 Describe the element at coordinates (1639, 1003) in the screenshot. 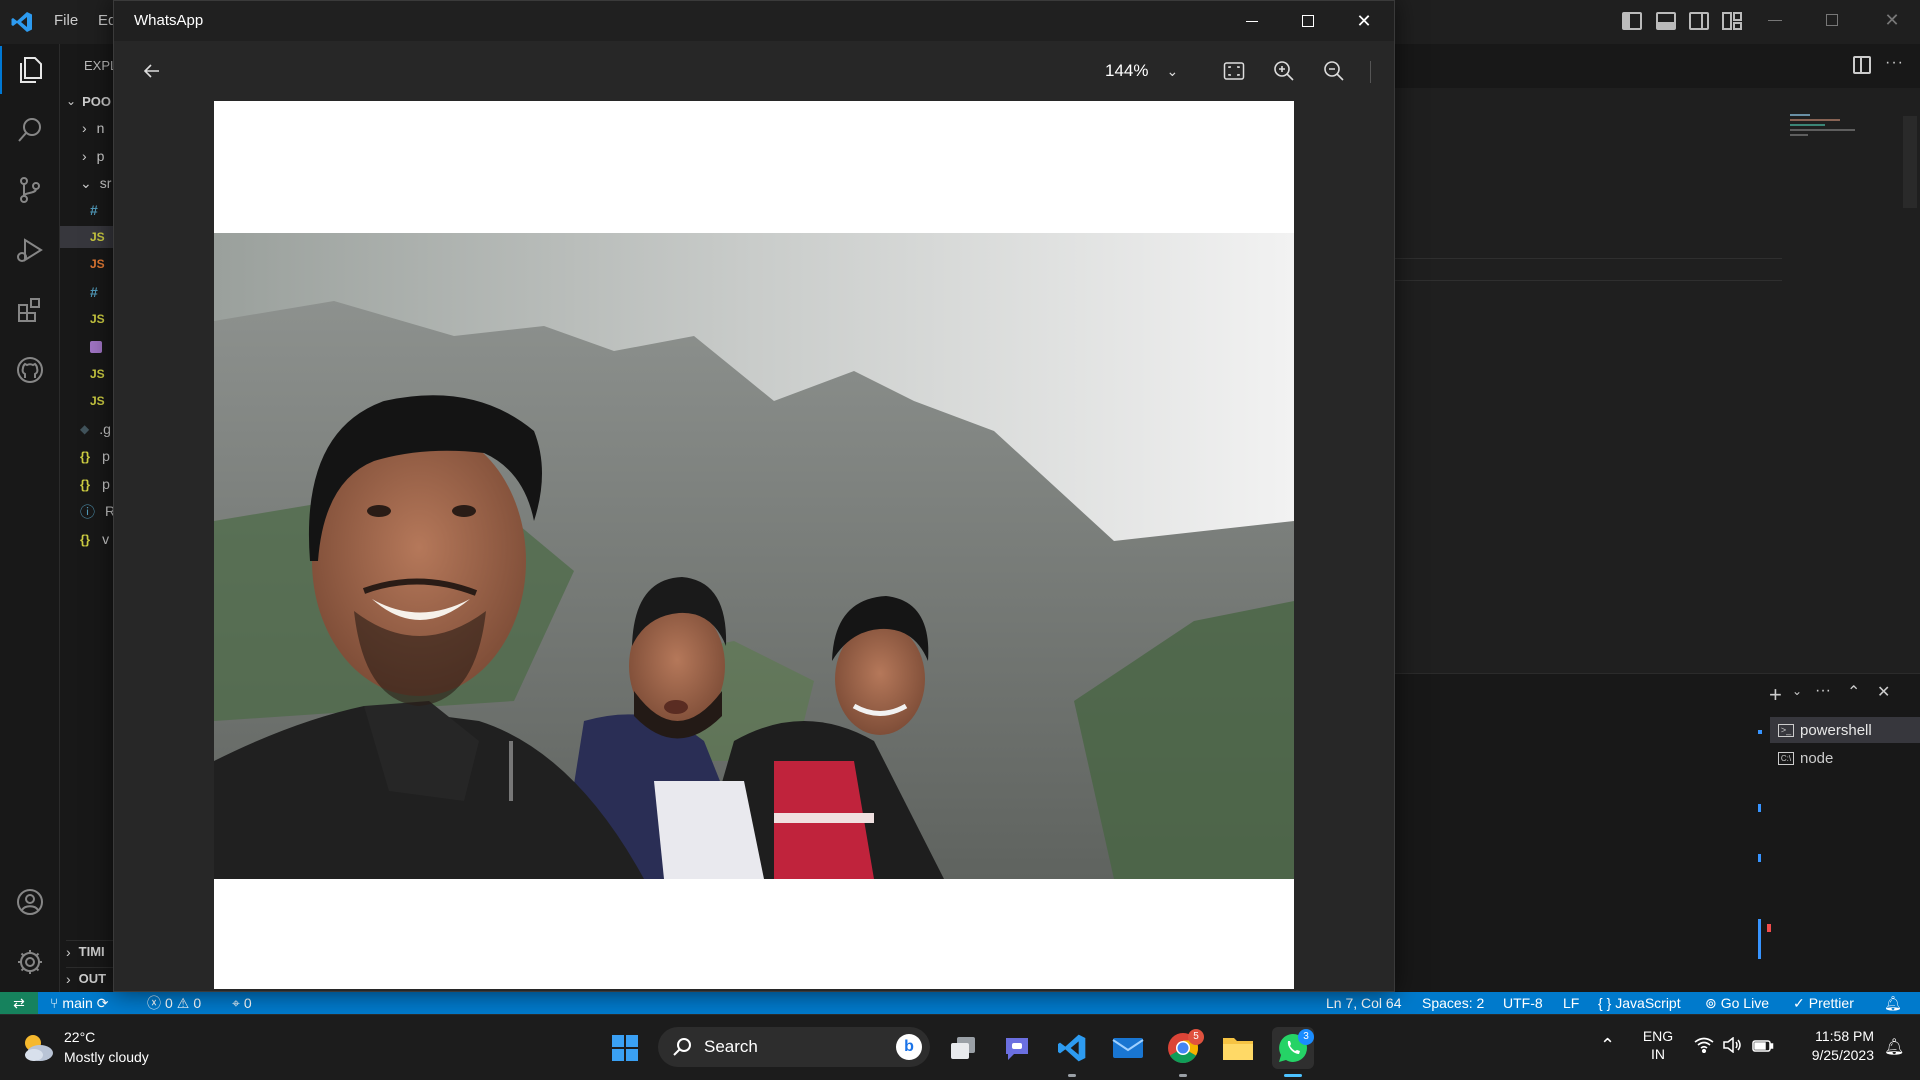

I see `language-status: { } JavaScript` at that location.